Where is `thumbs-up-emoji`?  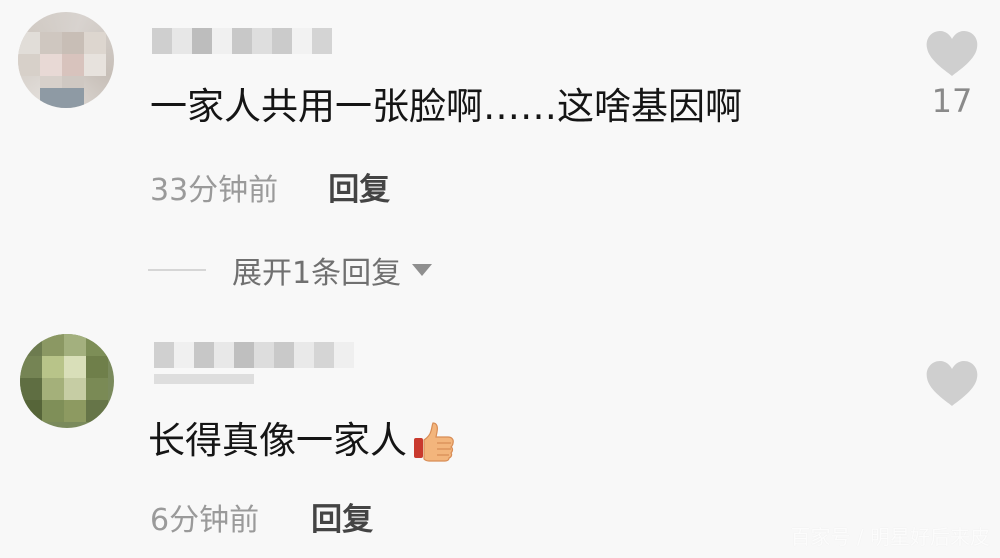
thumbs-up-emoji is located at coordinates (434, 442).